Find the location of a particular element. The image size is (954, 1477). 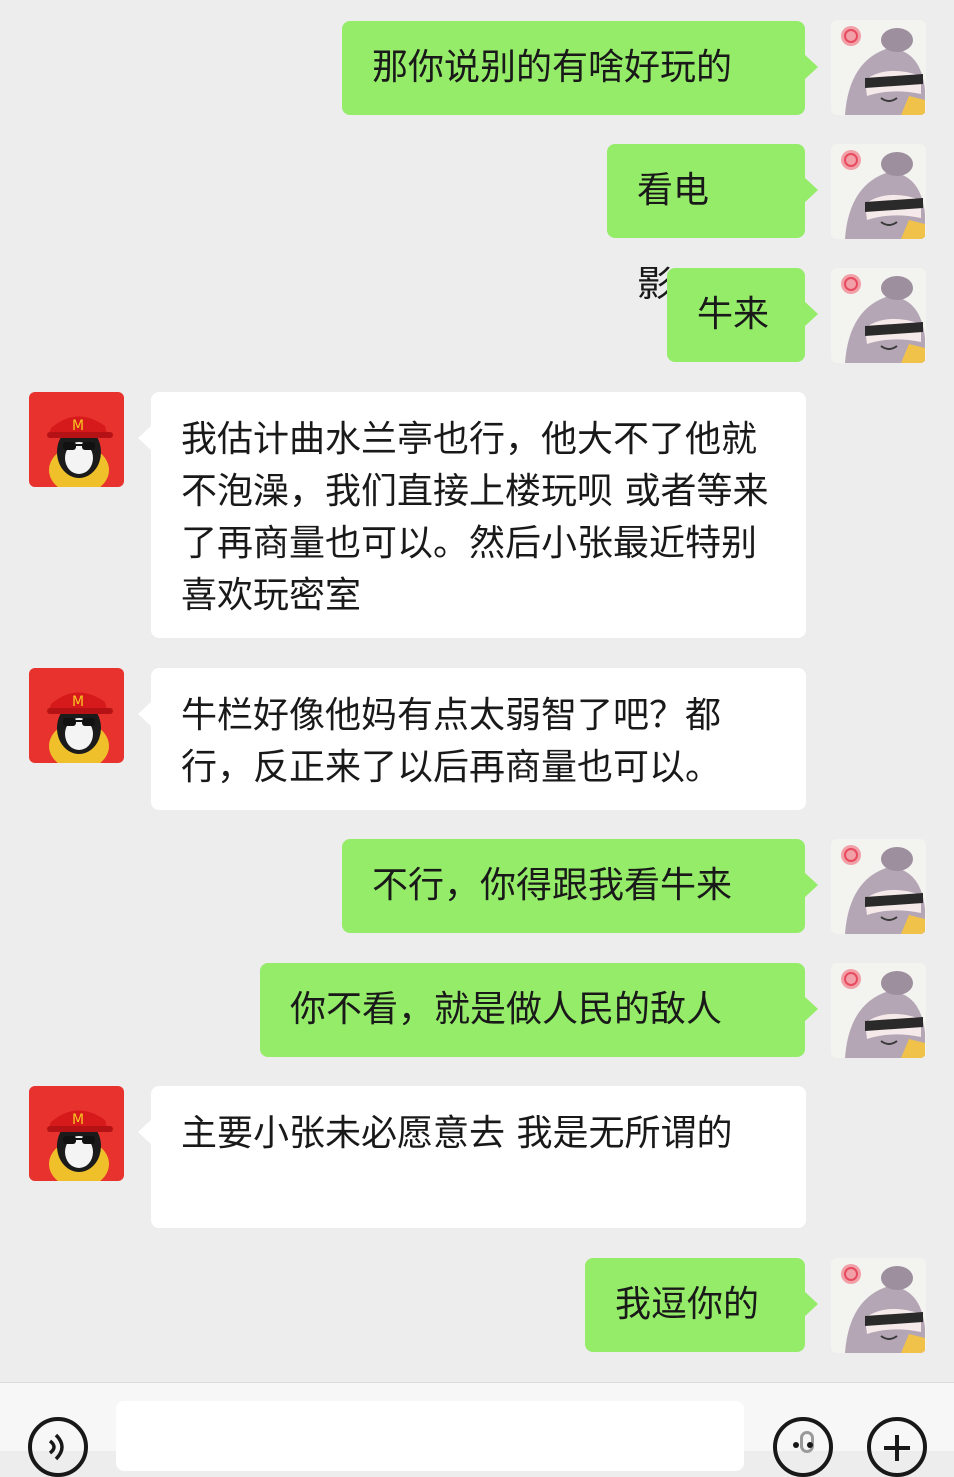

voice-button is located at coordinates (58, 1447).